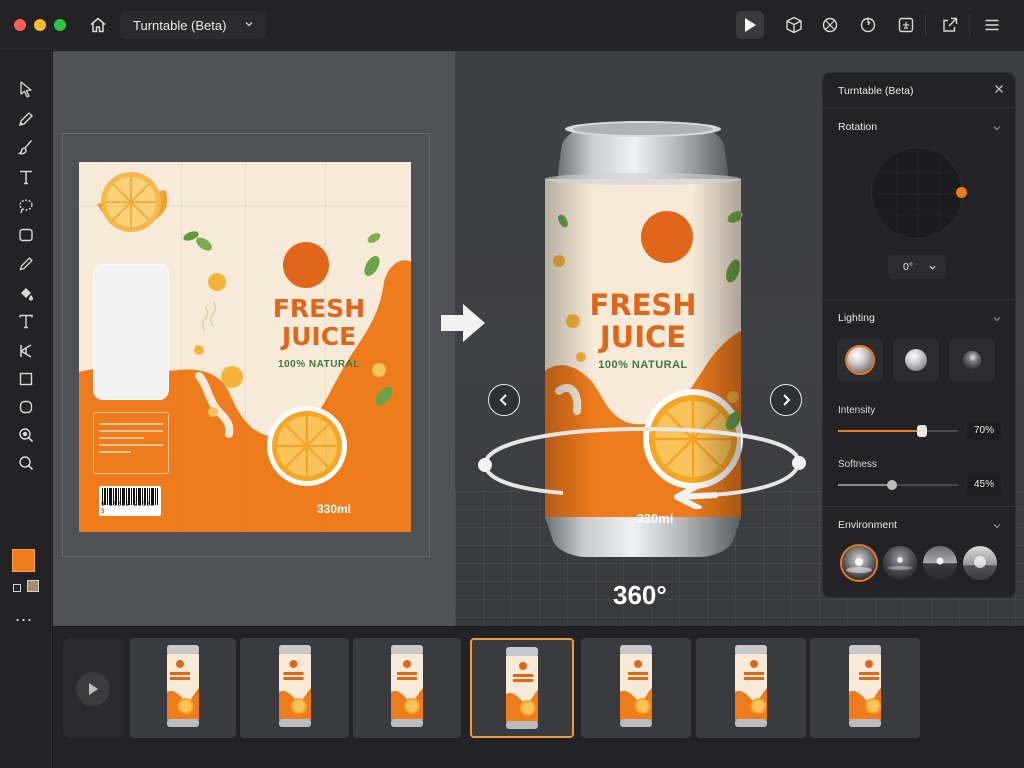 The height and width of the screenshot is (768, 1024). I want to click on can-title: FRESH JUICE, so click(643, 321).